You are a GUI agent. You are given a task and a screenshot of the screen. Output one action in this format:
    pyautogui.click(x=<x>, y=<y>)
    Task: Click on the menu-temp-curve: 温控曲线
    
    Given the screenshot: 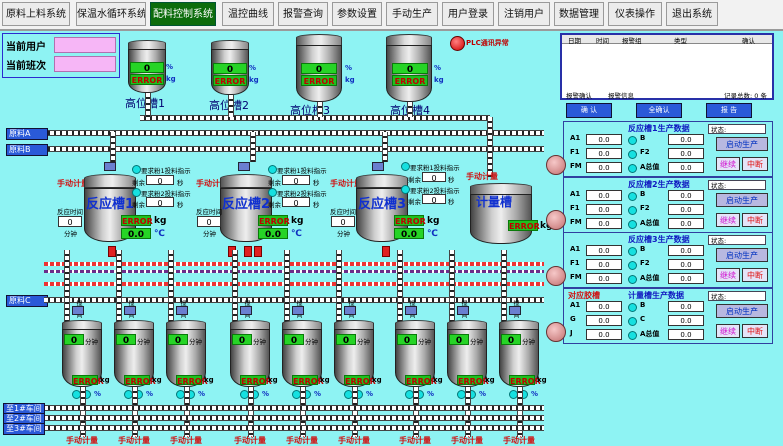 What is the action you would take?
    pyautogui.click(x=248, y=14)
    